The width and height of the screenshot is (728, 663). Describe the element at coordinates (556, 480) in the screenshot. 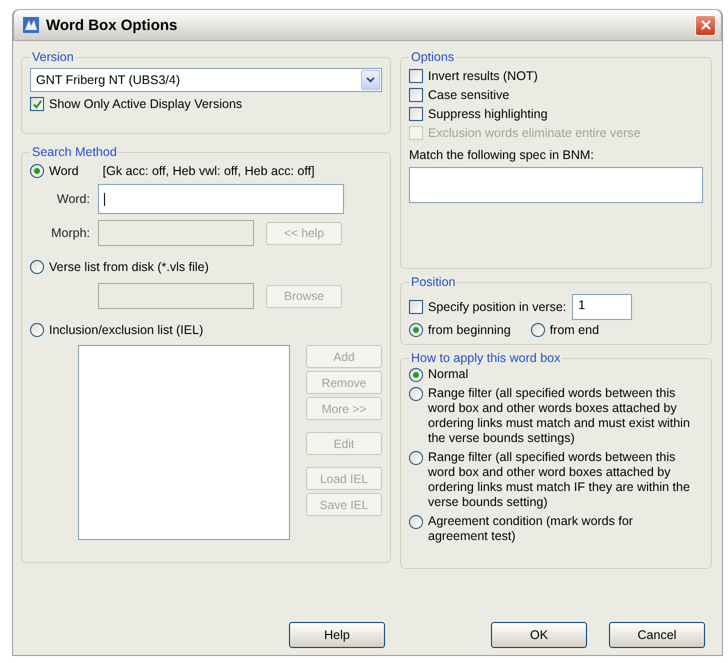

I see `apply-mode-radio: Range filter (all specified words between this word box and other word boxes attached by ordering links must match IF they are within the verse bounds setting)` at that location.